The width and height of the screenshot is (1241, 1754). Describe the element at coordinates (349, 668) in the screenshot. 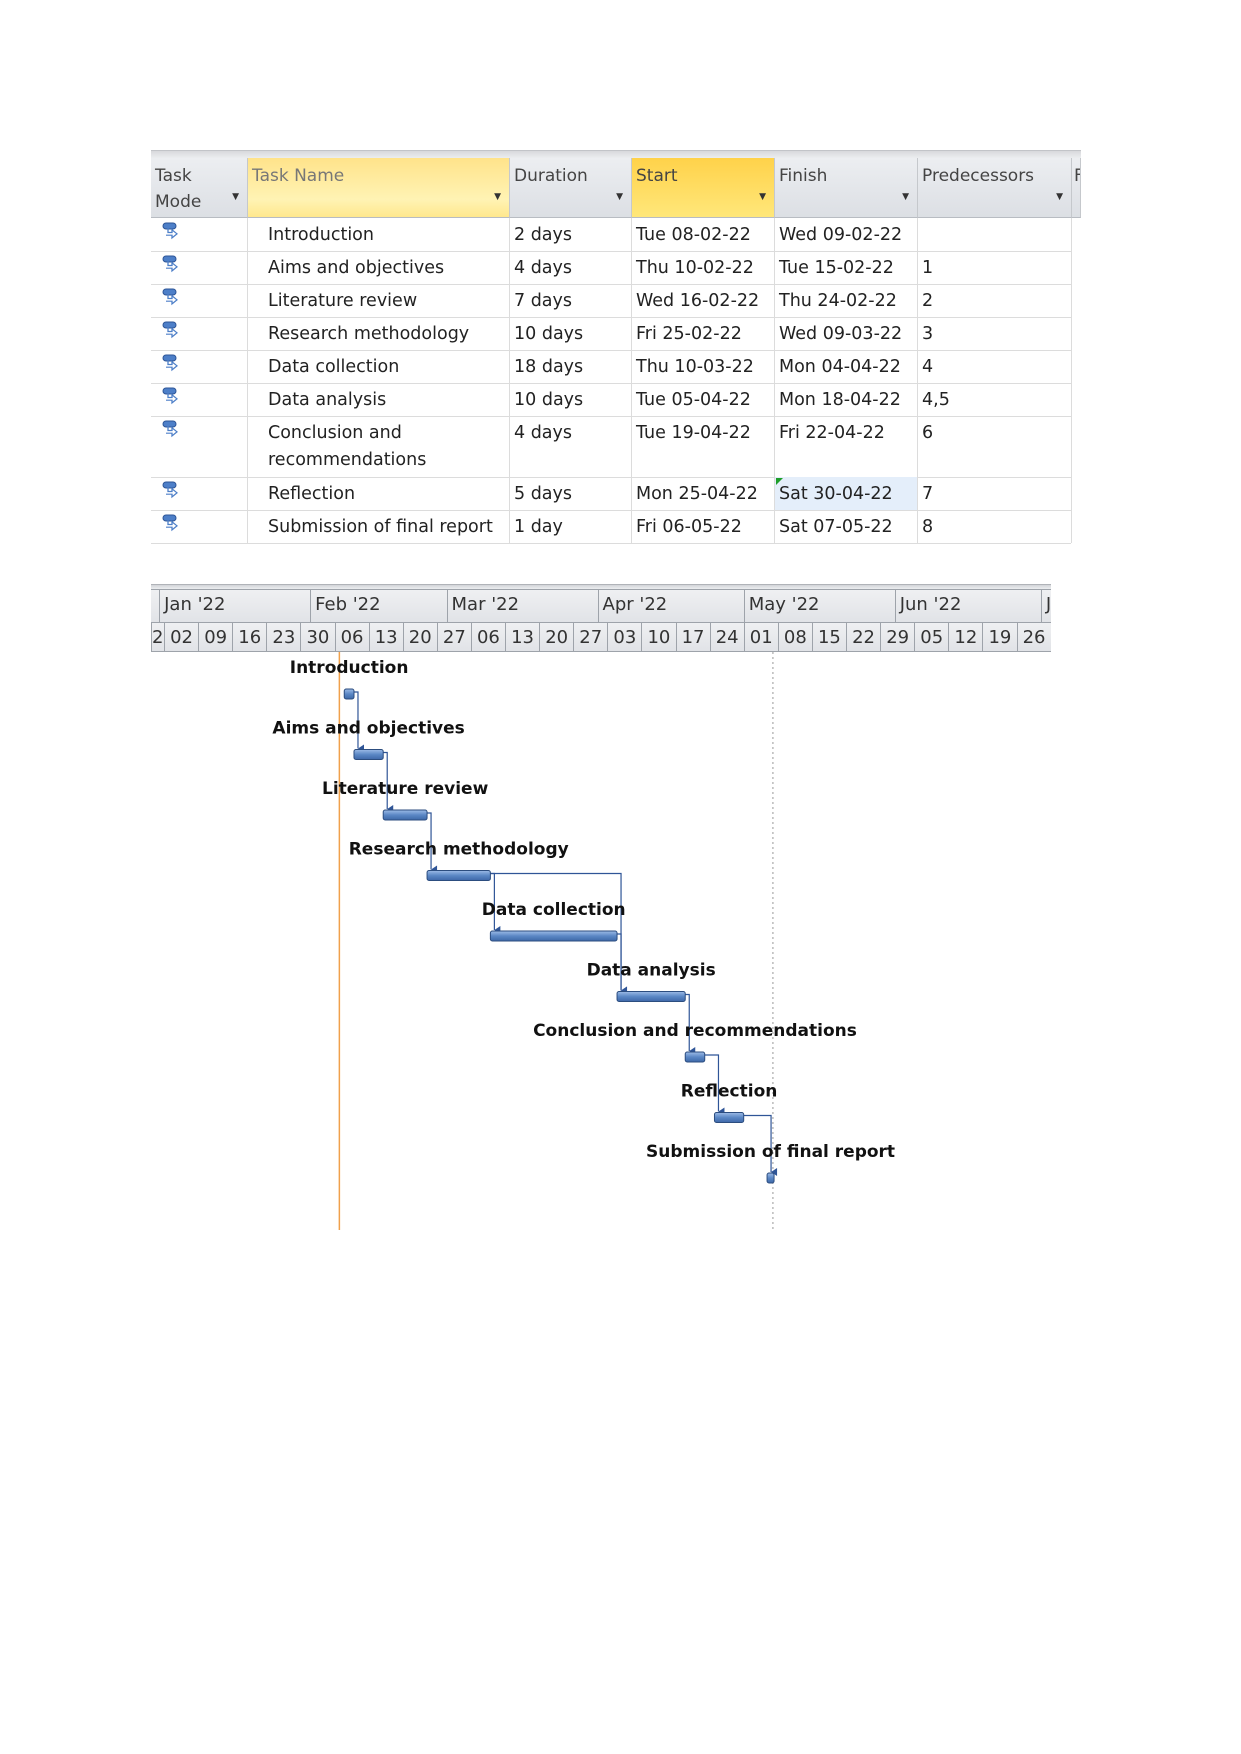

I see `task-bar-label: Introduction` at that location.